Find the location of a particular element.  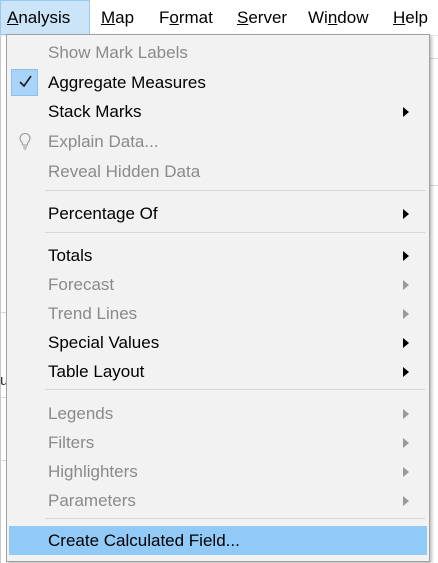

menu-item-percentage-of: Percentage Of is located at coordinates (218, 213).